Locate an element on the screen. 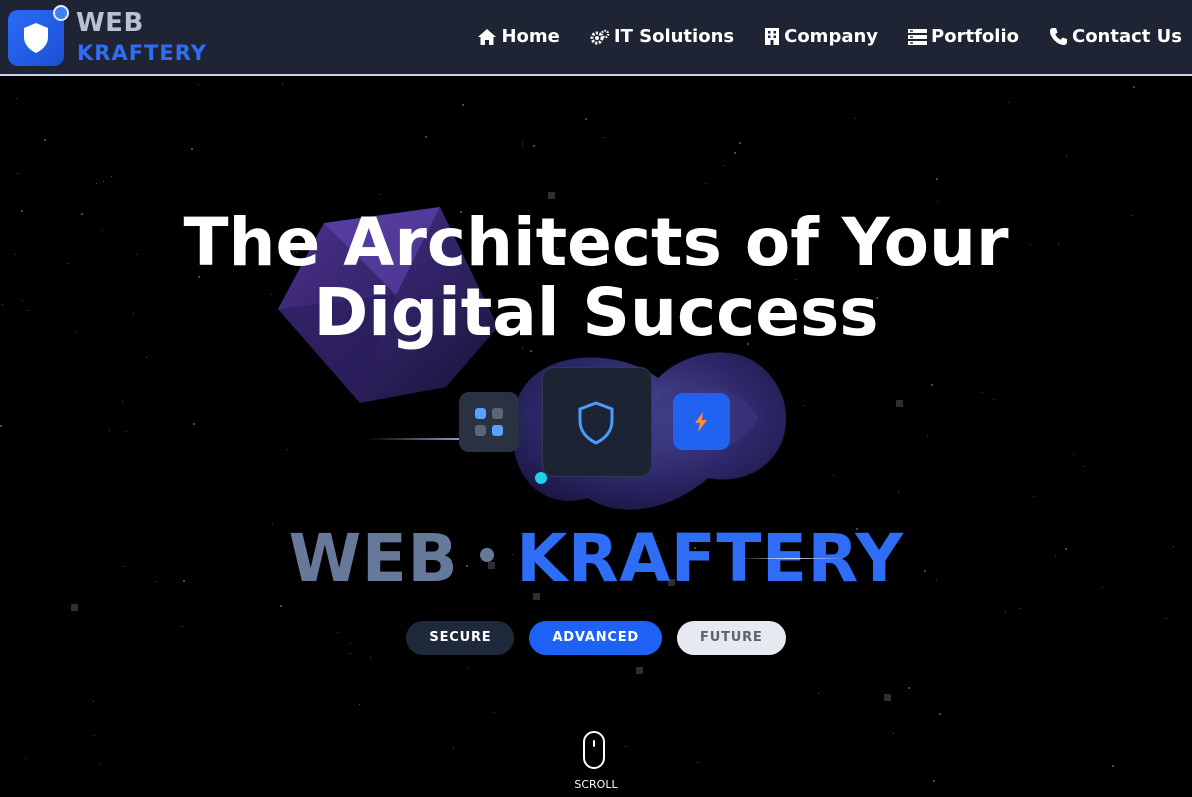  hero-title-line1: The Architects of Your is located at coordinates (596, 242).